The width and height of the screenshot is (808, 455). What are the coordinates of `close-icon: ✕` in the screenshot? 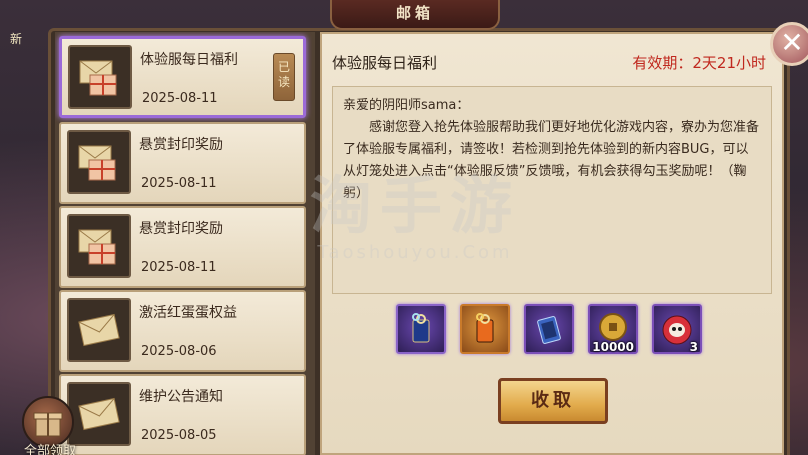 It's located at (789, 44).